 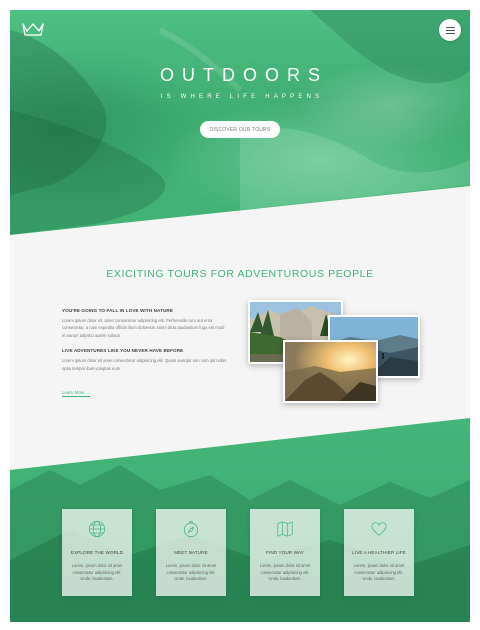 I want to click on menu-button, so click(x=450, y=30).